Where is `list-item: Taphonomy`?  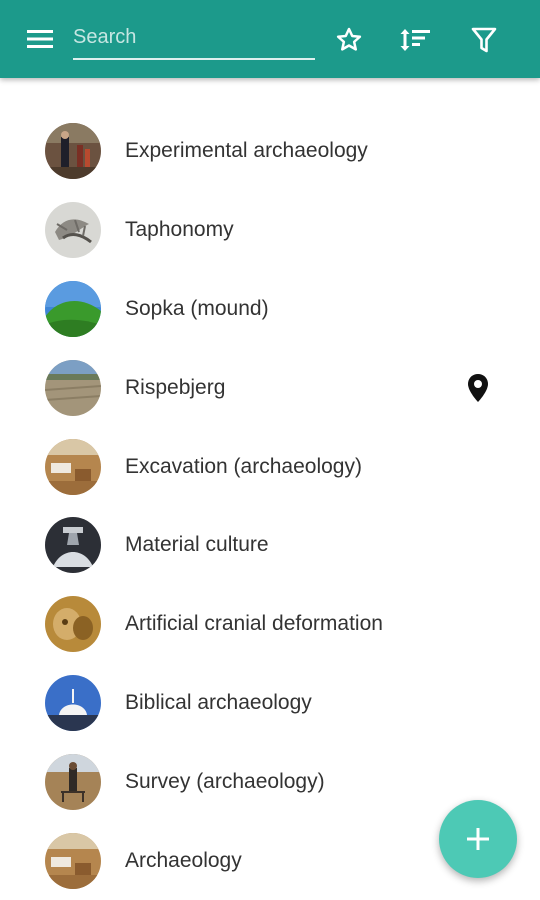 list-item: Taphonomy is located at coordinates (270, 230).